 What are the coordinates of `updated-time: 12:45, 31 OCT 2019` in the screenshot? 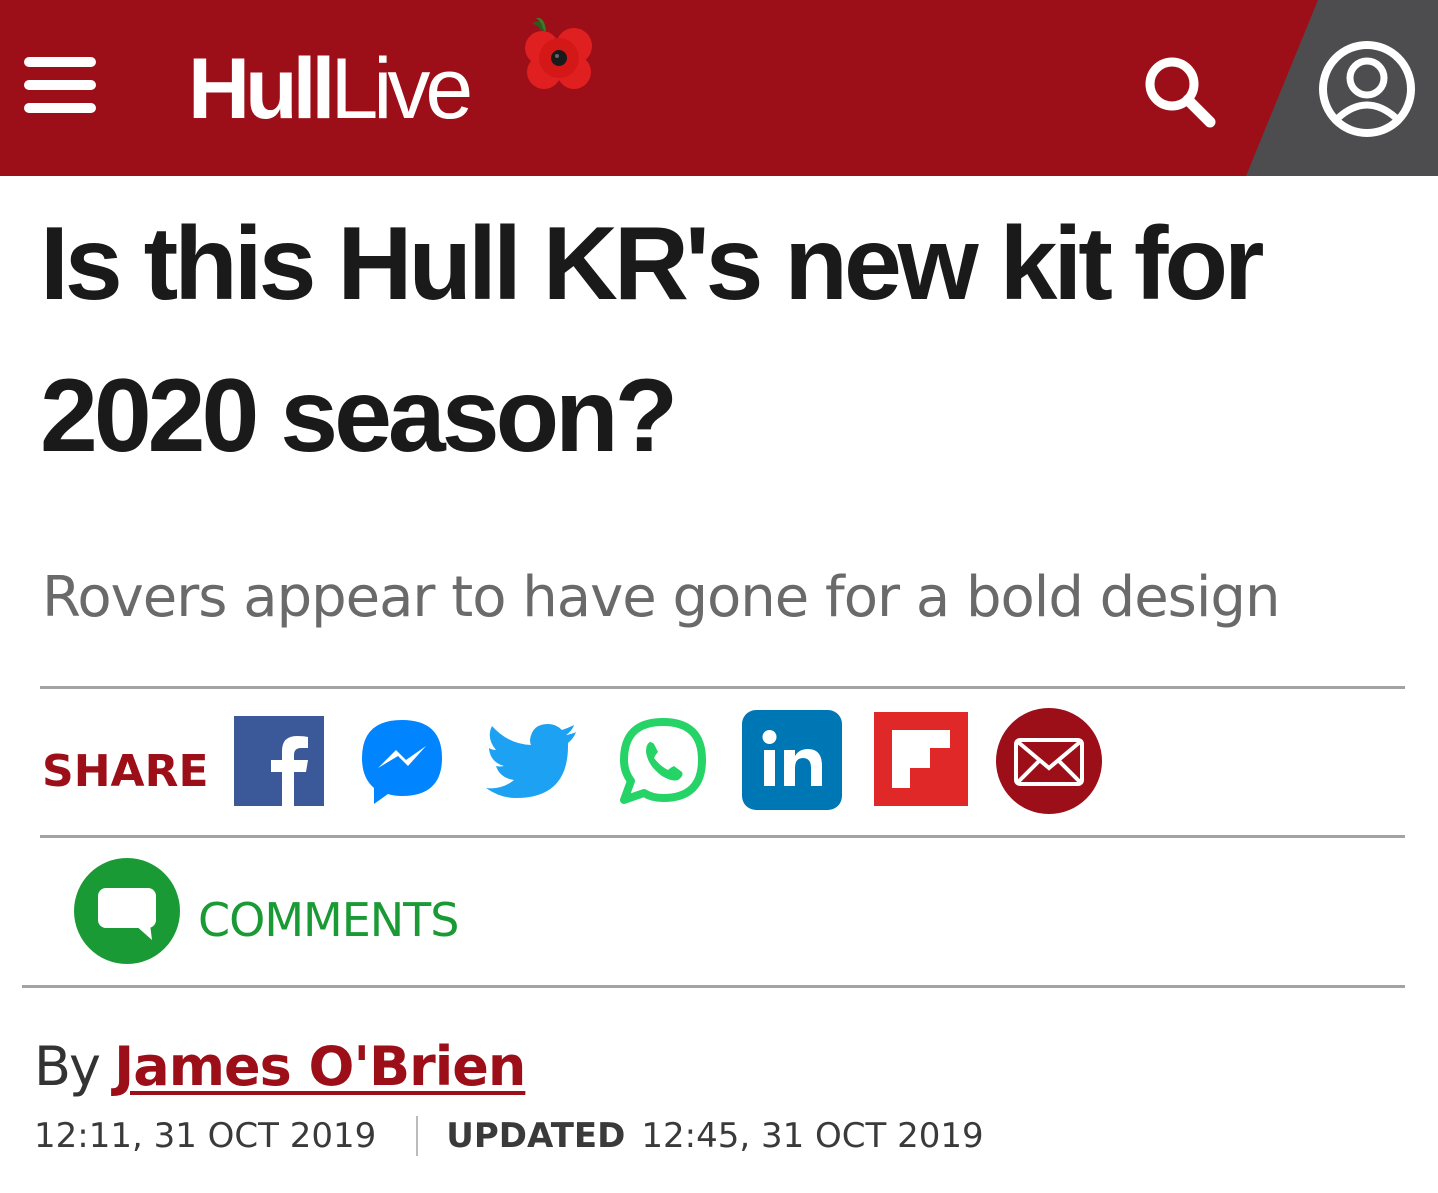 It's located at (812, 1136).